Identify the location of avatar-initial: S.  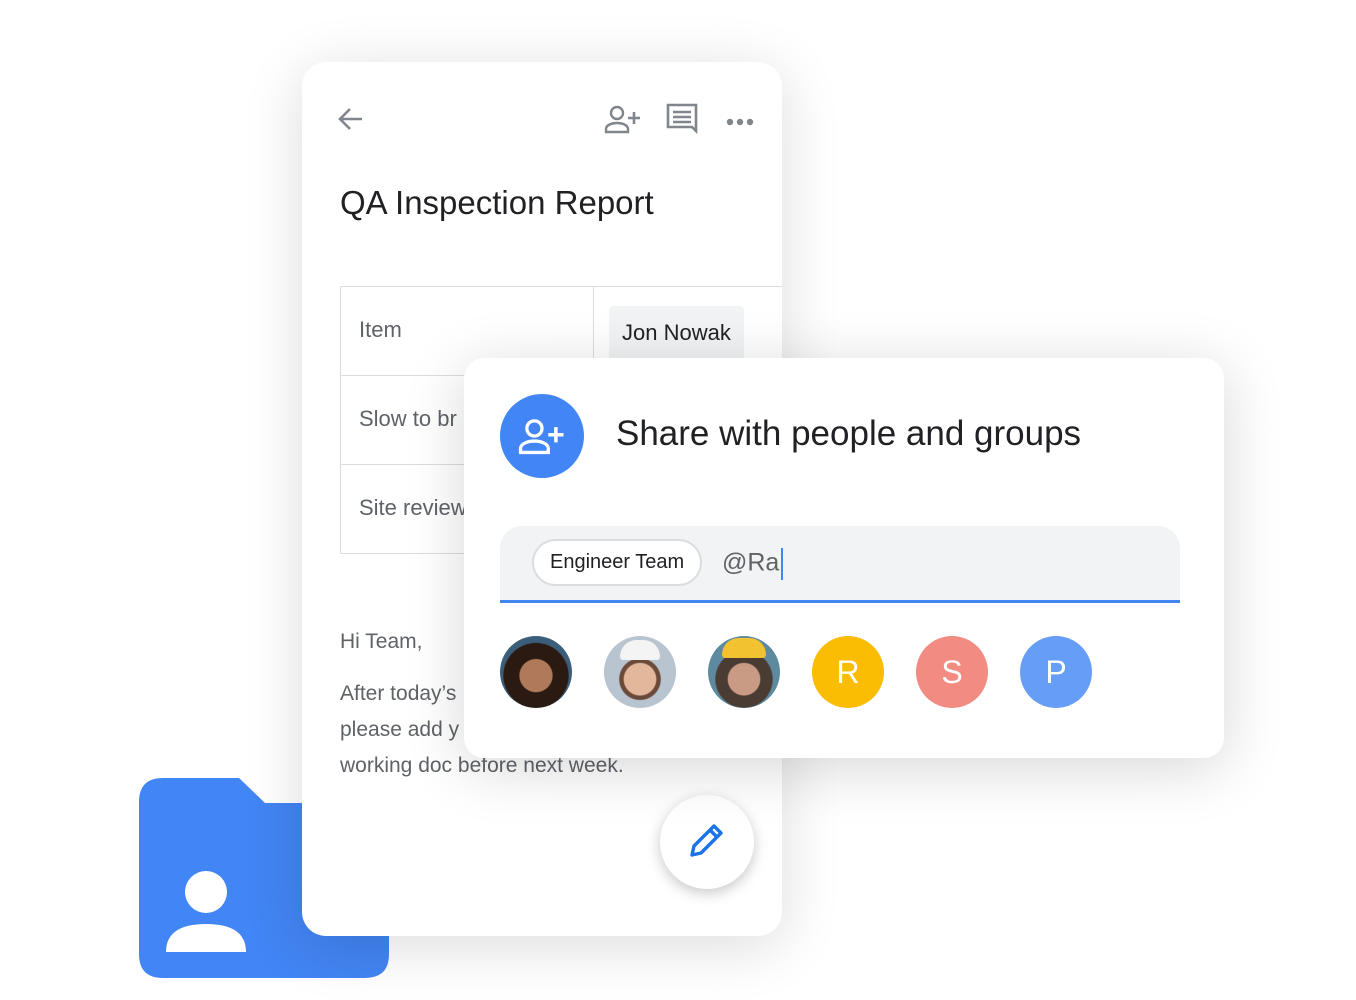
(952, 671).